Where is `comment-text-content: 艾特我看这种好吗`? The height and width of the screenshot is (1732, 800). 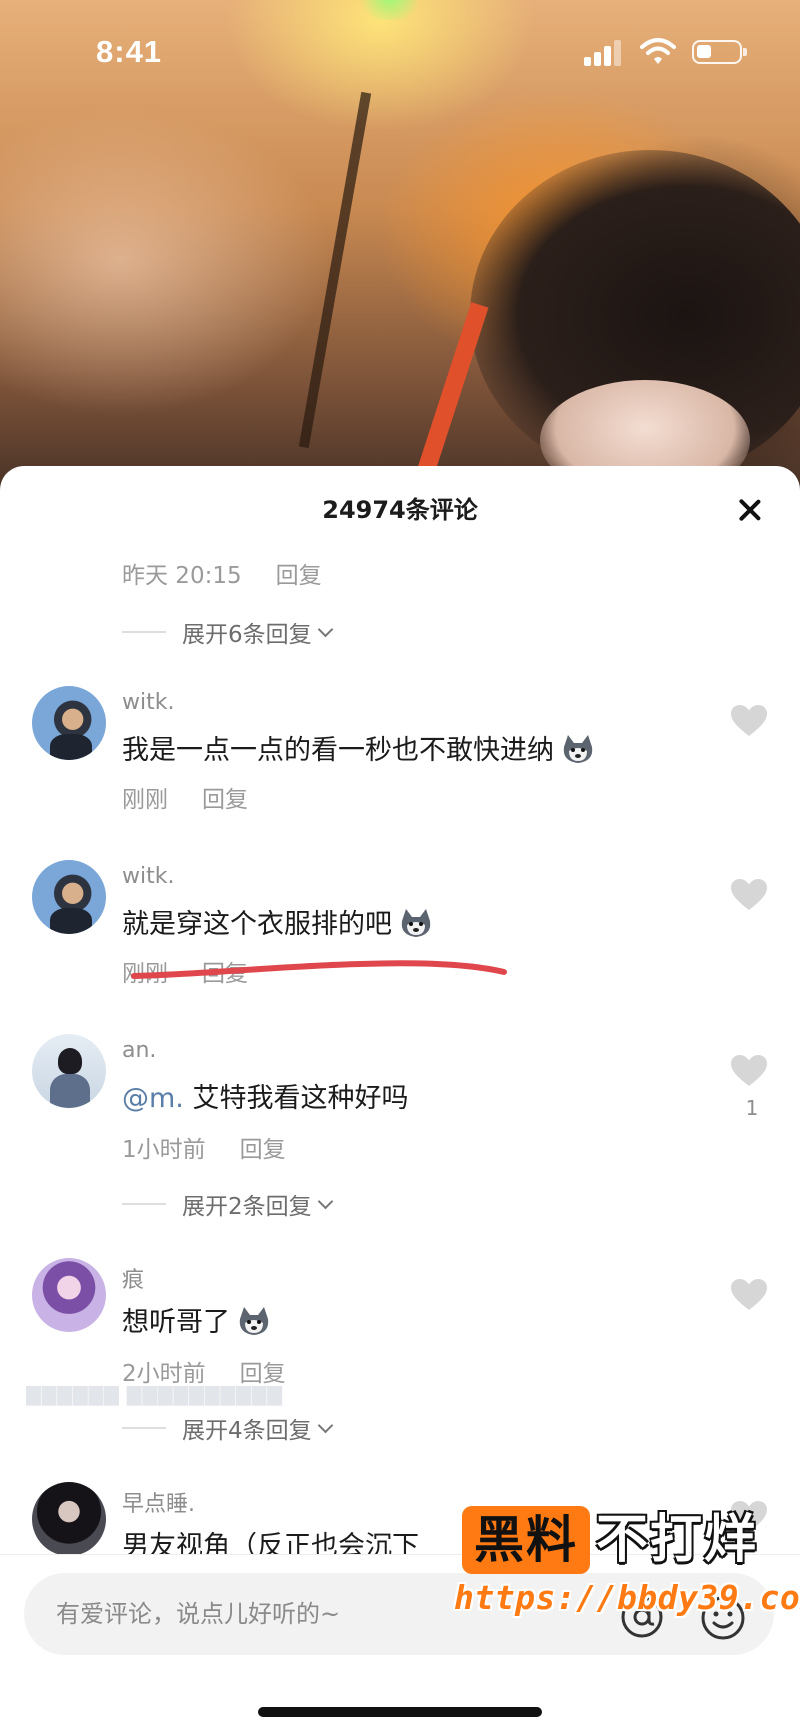
comment-text-content: 艾特我看这种好吗 is located at coordinates (300, 1098).